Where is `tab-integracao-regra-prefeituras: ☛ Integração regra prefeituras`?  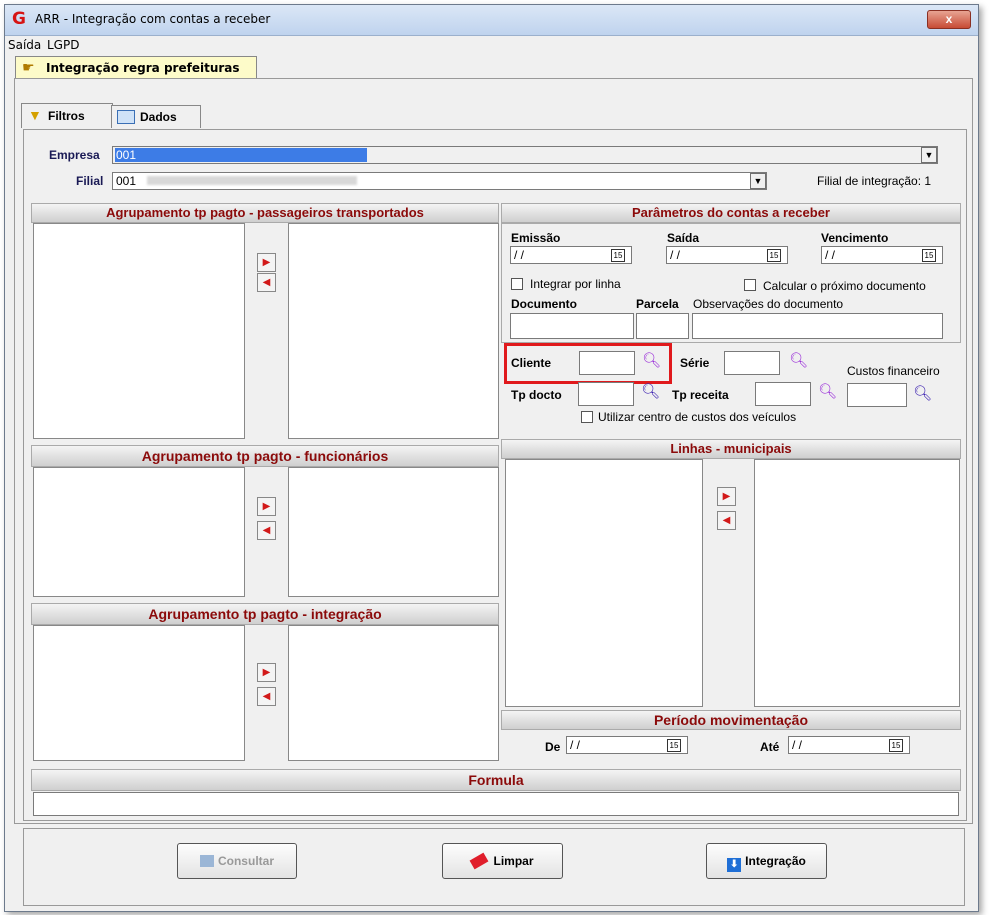 tab-integracao-regra-prefeituras: ☛ Integração regra prefeituras is located at coordinates (136, 67).